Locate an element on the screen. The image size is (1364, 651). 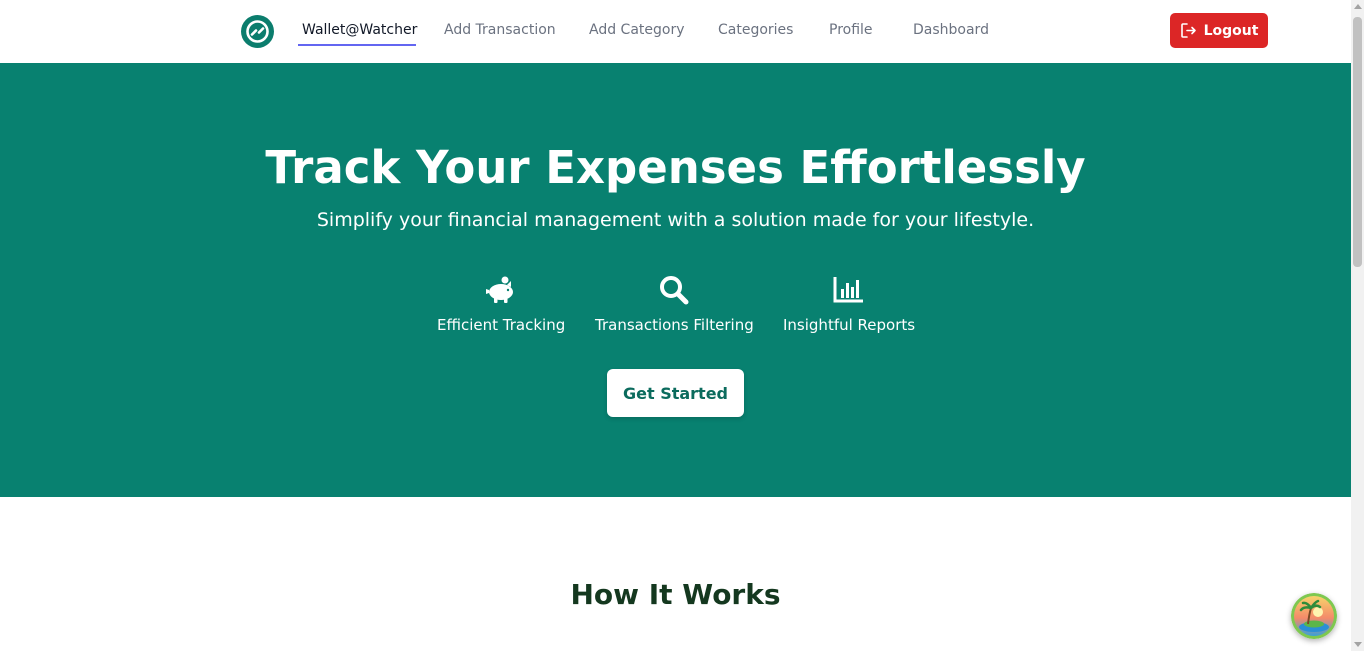
search-icon is located at coordinates (673, 290).